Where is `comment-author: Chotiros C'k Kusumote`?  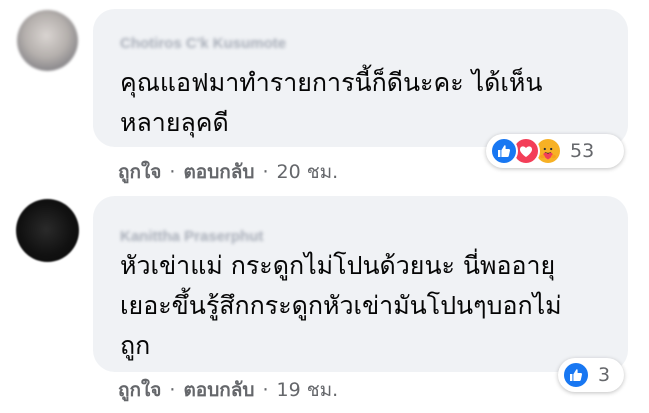
comment-author: Chotiros C'k Kusumote is located at coordinates (203, 43).